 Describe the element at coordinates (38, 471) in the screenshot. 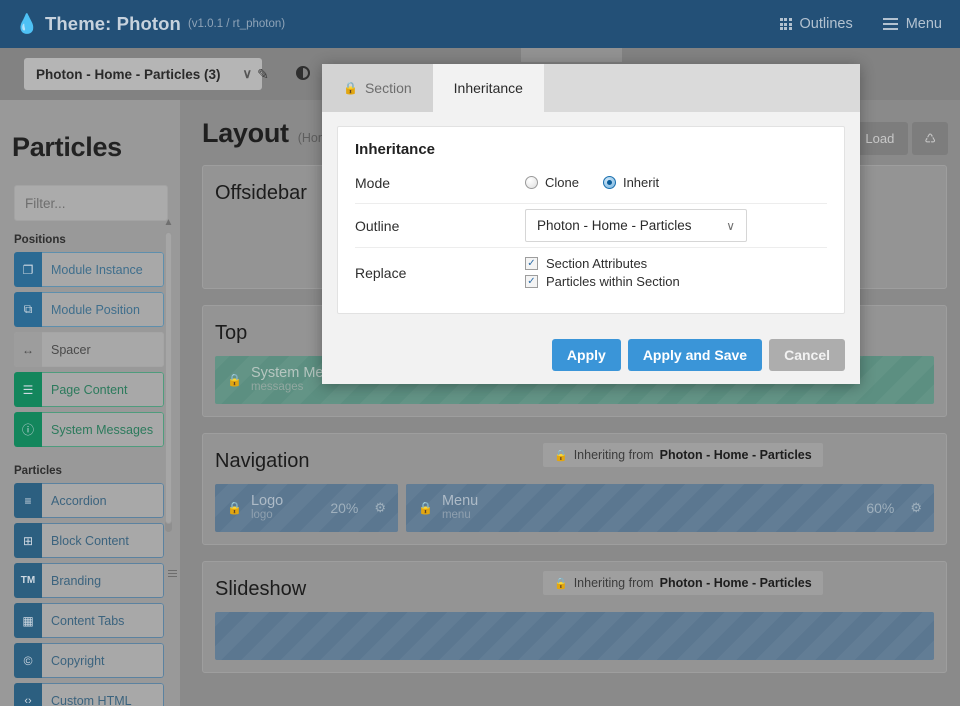

I see `group-label-particles: Particles` at that location.